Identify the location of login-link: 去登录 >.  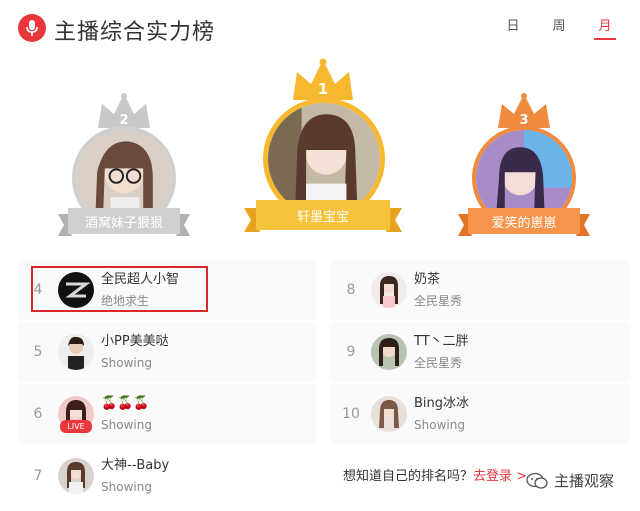
(500, 476).